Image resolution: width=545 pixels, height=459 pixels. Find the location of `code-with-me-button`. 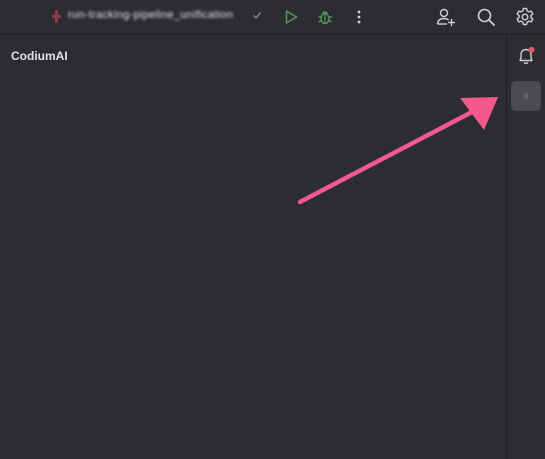

code-with-me-button is located at coordinates (446, 17).